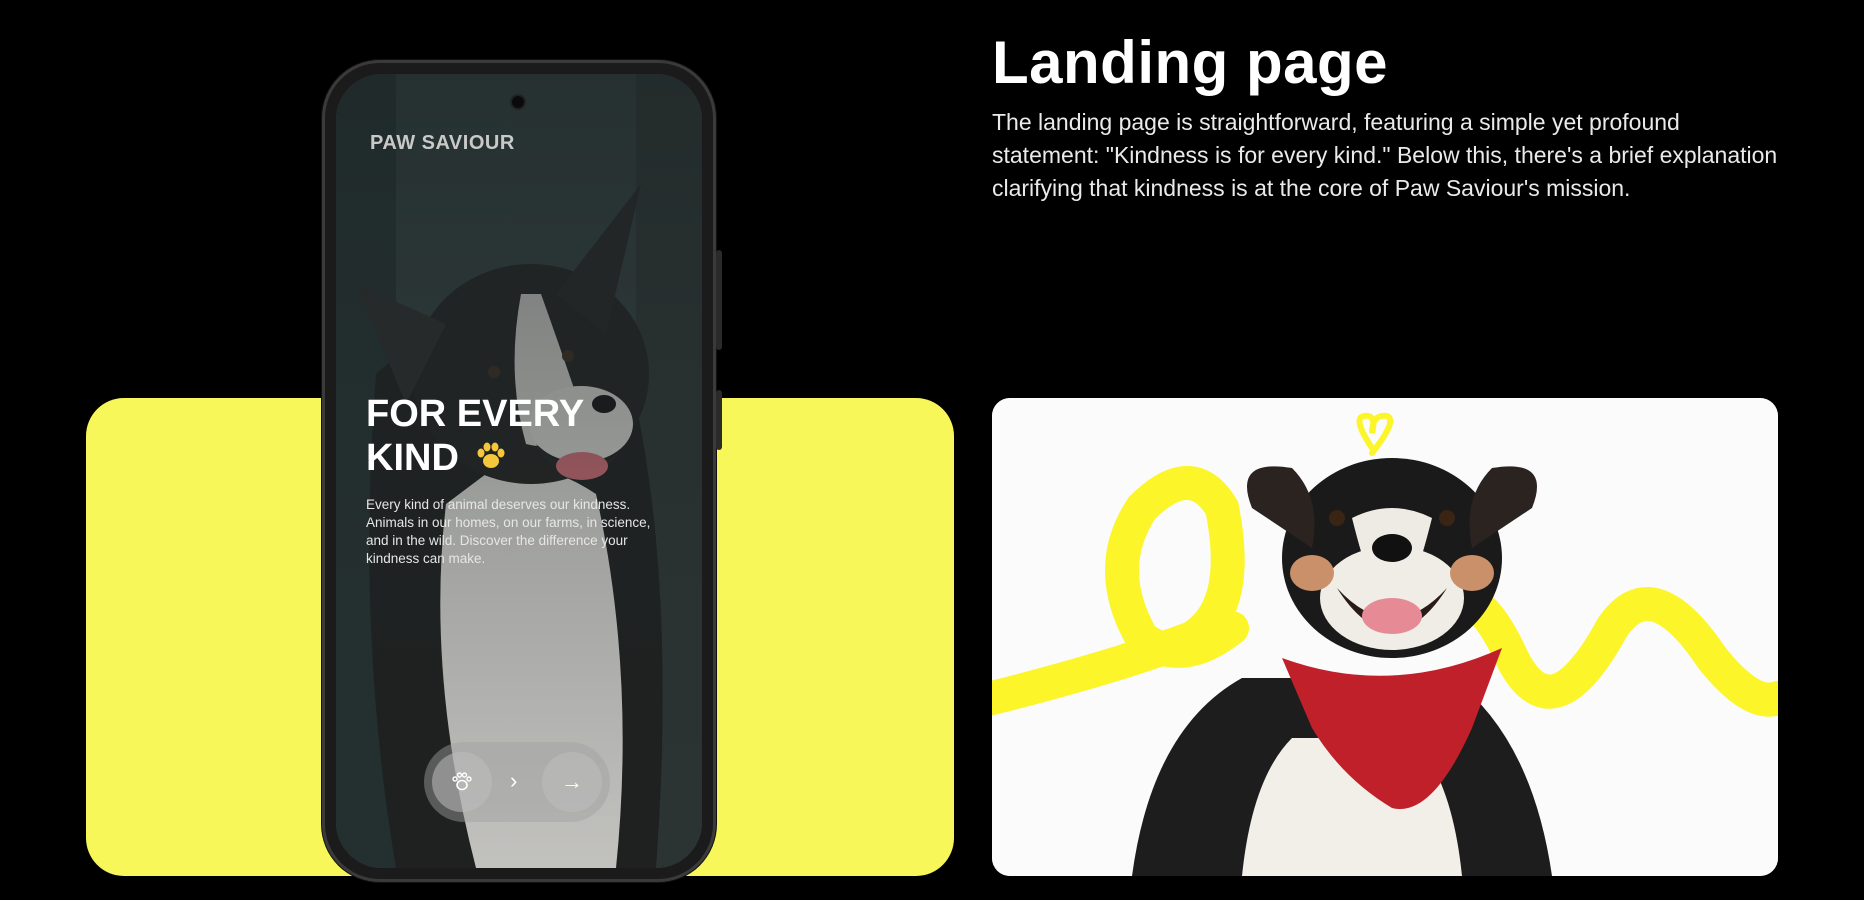  I want to click on front-camera, so click(518, 102).